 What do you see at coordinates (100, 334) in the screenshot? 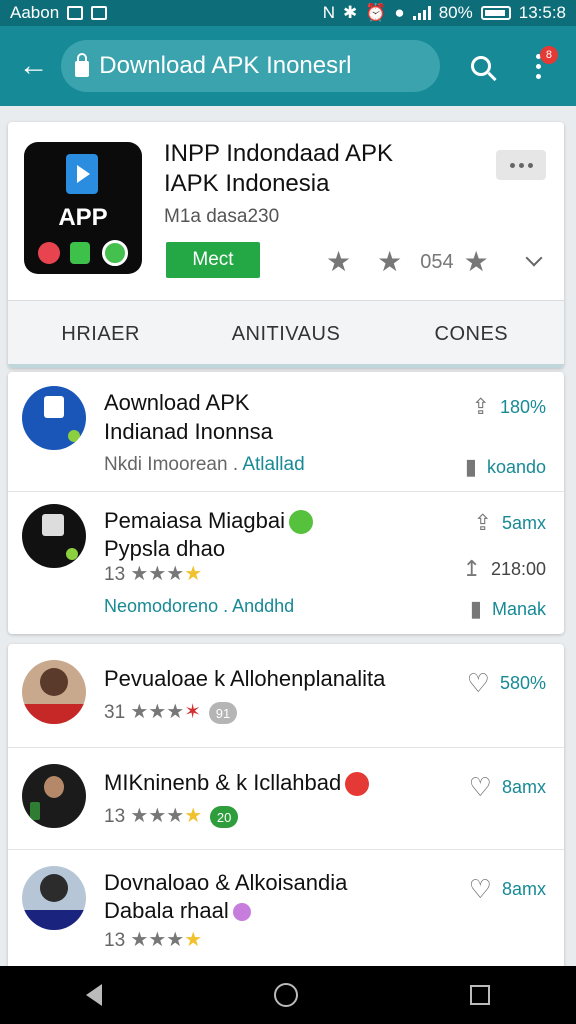
I see `tab-1: HRIAER` at bounding box center [100, 334].